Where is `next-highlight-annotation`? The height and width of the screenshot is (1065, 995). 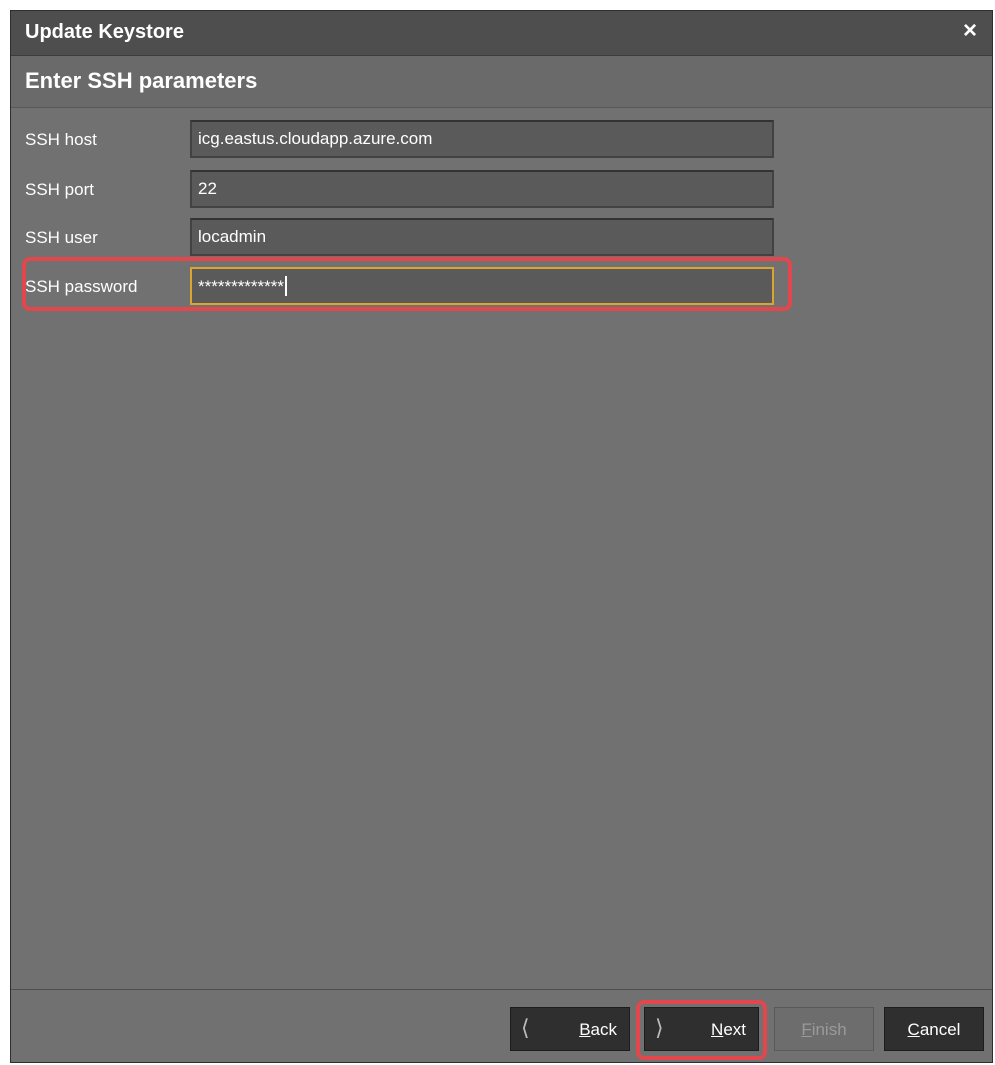 next-highlight-annotation is located at coordinates (701, 1030).